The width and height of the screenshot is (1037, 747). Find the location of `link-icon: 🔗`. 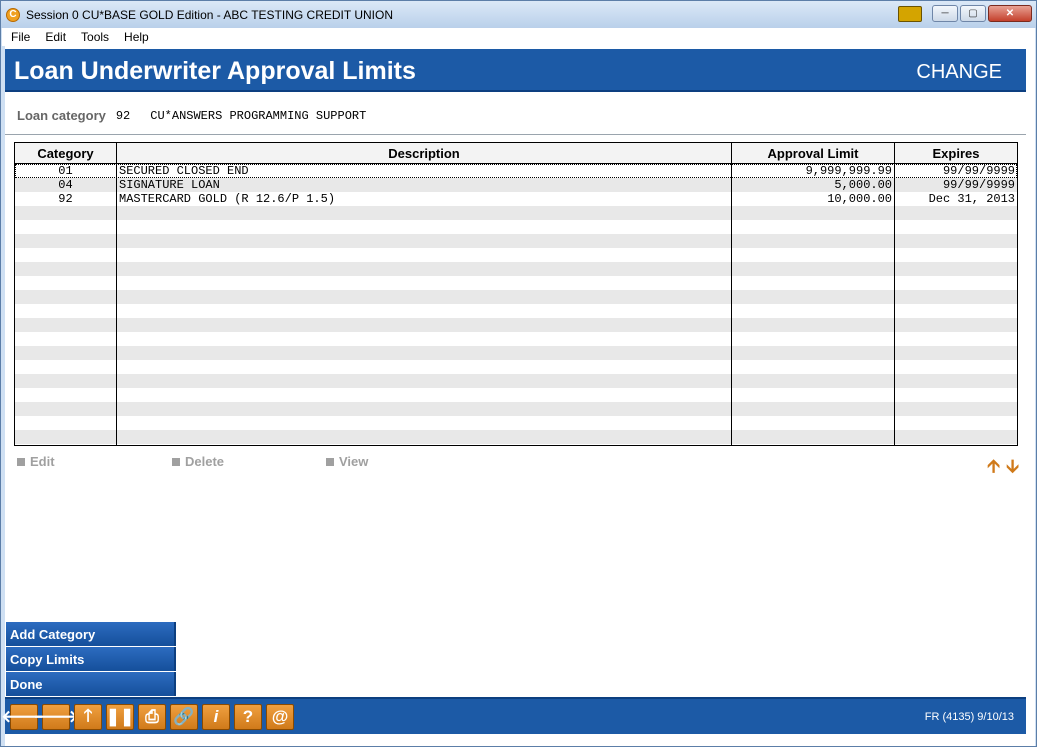

link-icon: 🔗 is located at coordinates (184, 717).